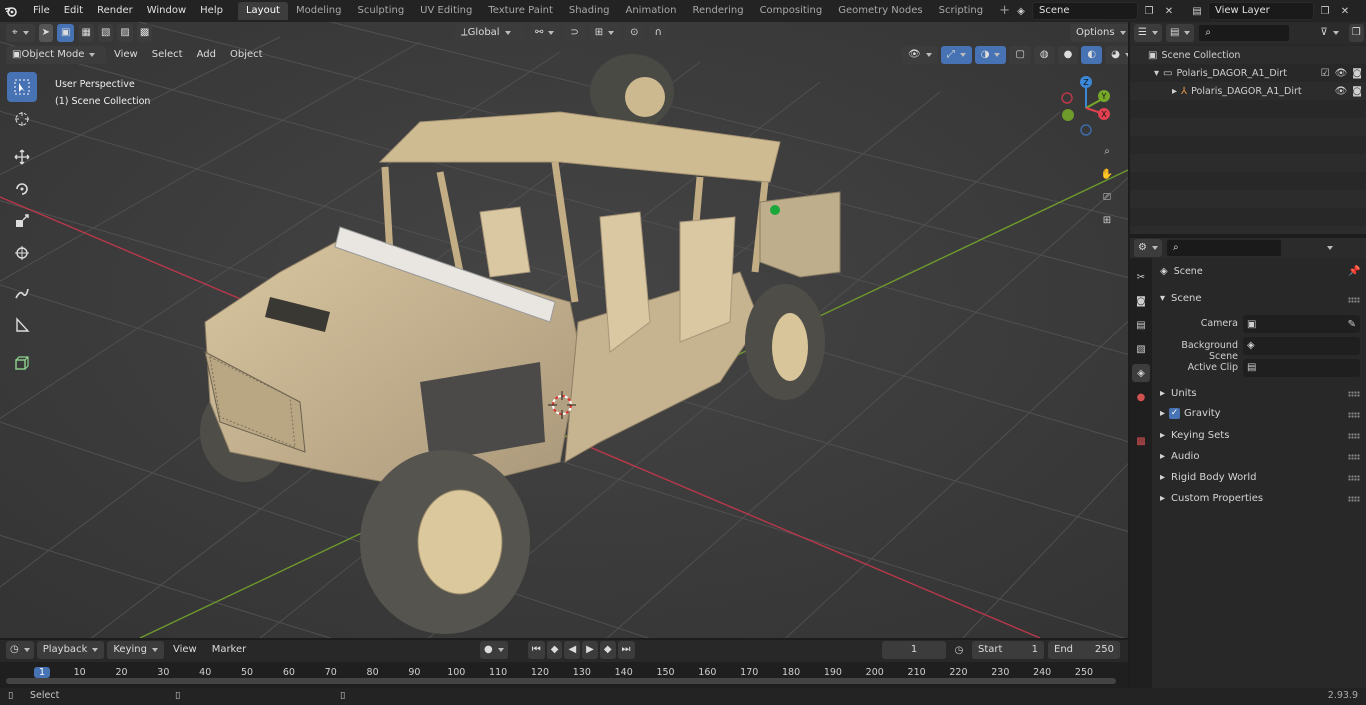 This screenshot has height=705, width=1366. What do you see at coordinates (1248, 55) in the screenshot?
I see `outliner-row-scene-collection: ▣ Scene Collection` at bounding box center [1248, 55].